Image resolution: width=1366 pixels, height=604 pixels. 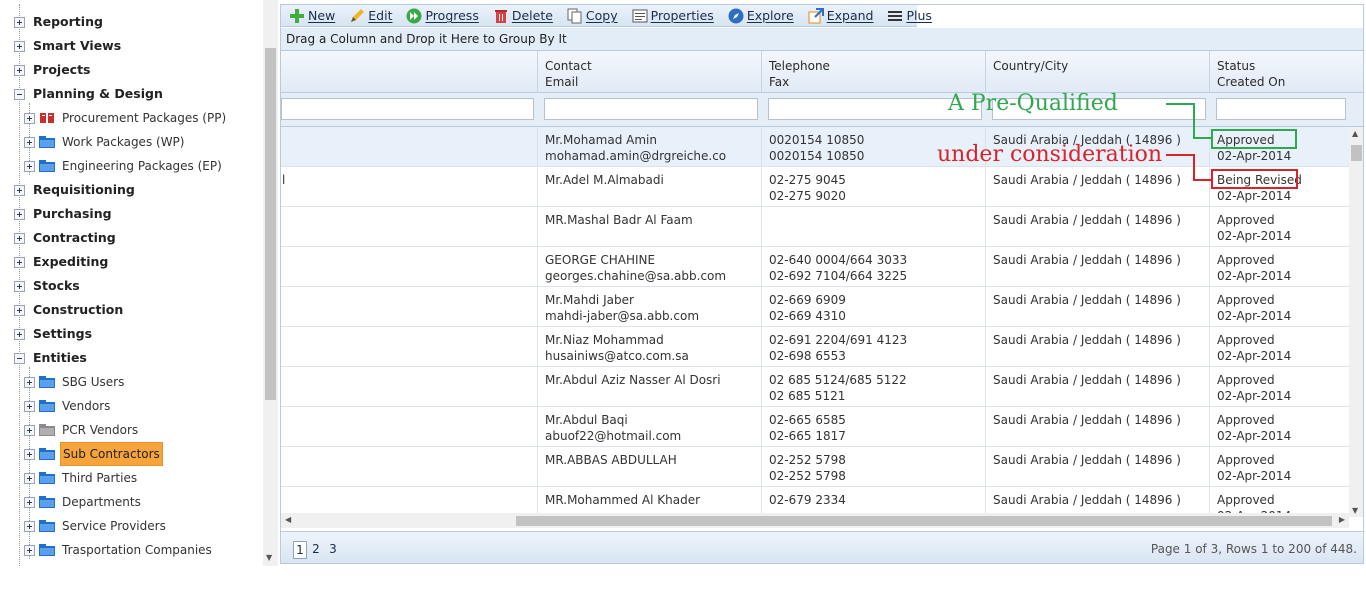 What do you see at coordinates (67, 46) in the screenshot?
I see `tree-item-smart-views: Smart Views` at bounding box center [67, 46].